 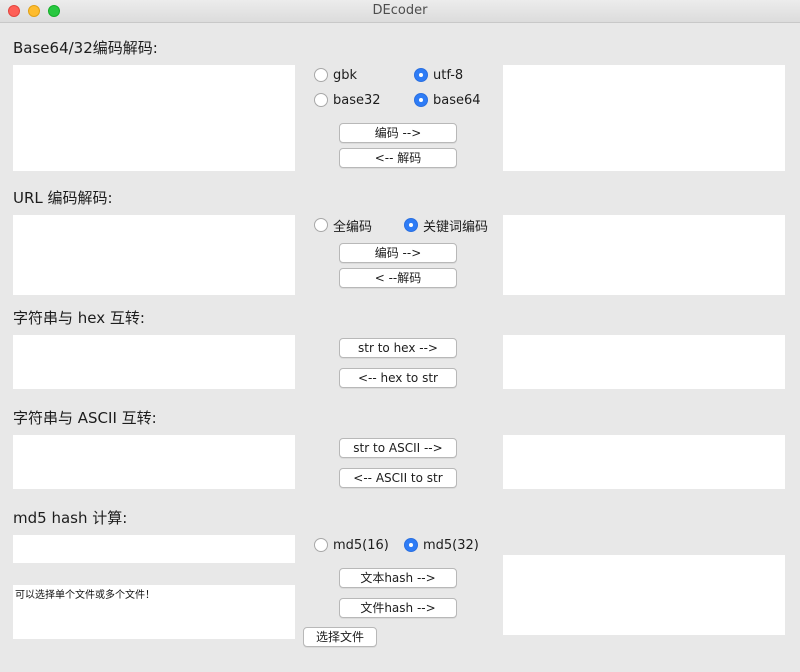 What do you see at coordinates (70, 518) in the screenshot?
I see `md5-section-title: md5 hash 计算:` at bounding box center [70, 518].